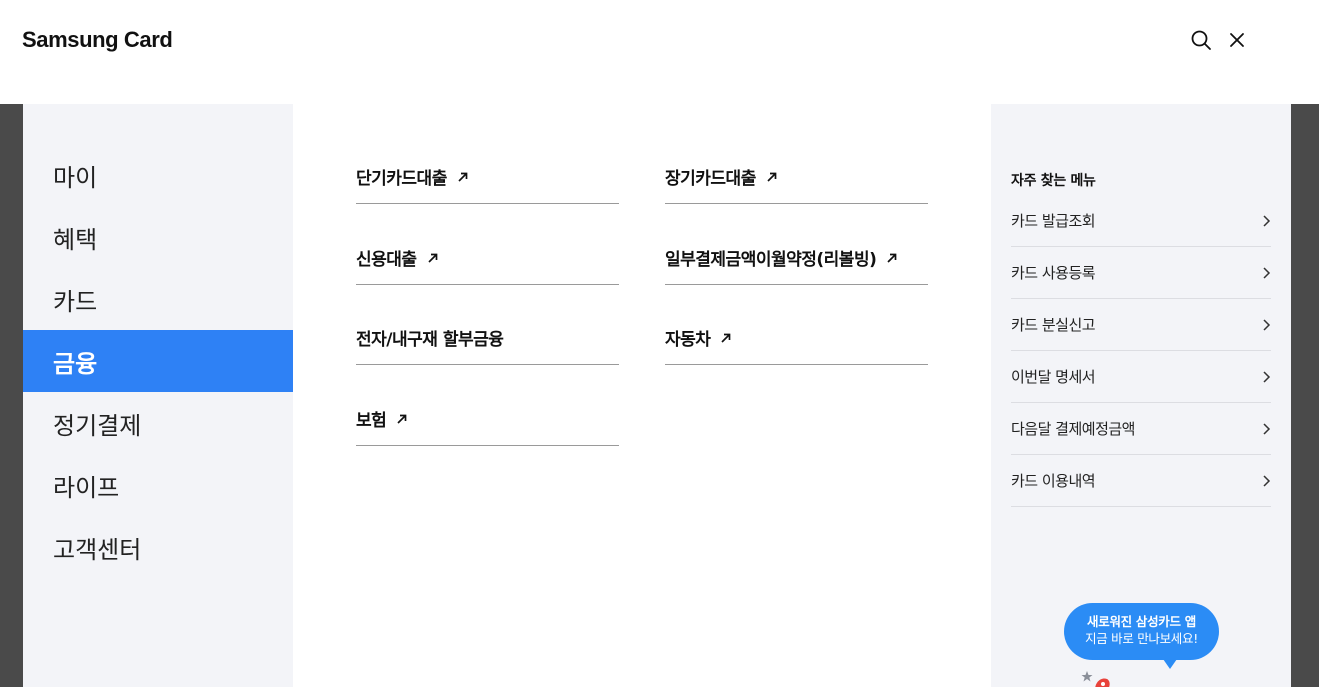  What do you see at coordinates (1141, 481) in the screenshot?
I see `favorite-item-usage-history: 카드 이용내역` at bounding box center [1141, 481].